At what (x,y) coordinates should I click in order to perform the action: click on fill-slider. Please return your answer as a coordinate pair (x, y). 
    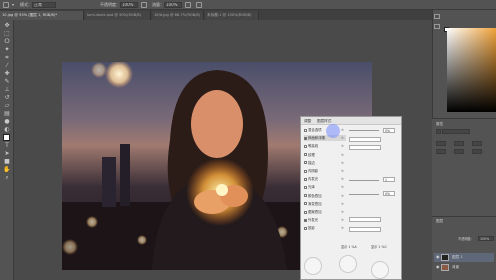
    Looking at the image, I should click on (364, 194).